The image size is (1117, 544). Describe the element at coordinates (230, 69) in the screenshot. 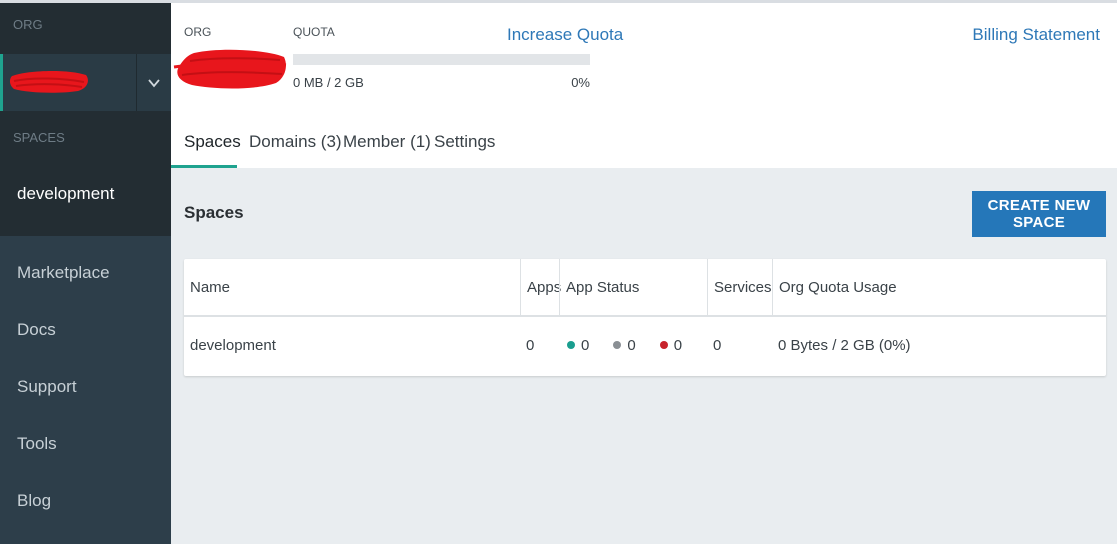

I see `redacted-header-org-name` at that location.